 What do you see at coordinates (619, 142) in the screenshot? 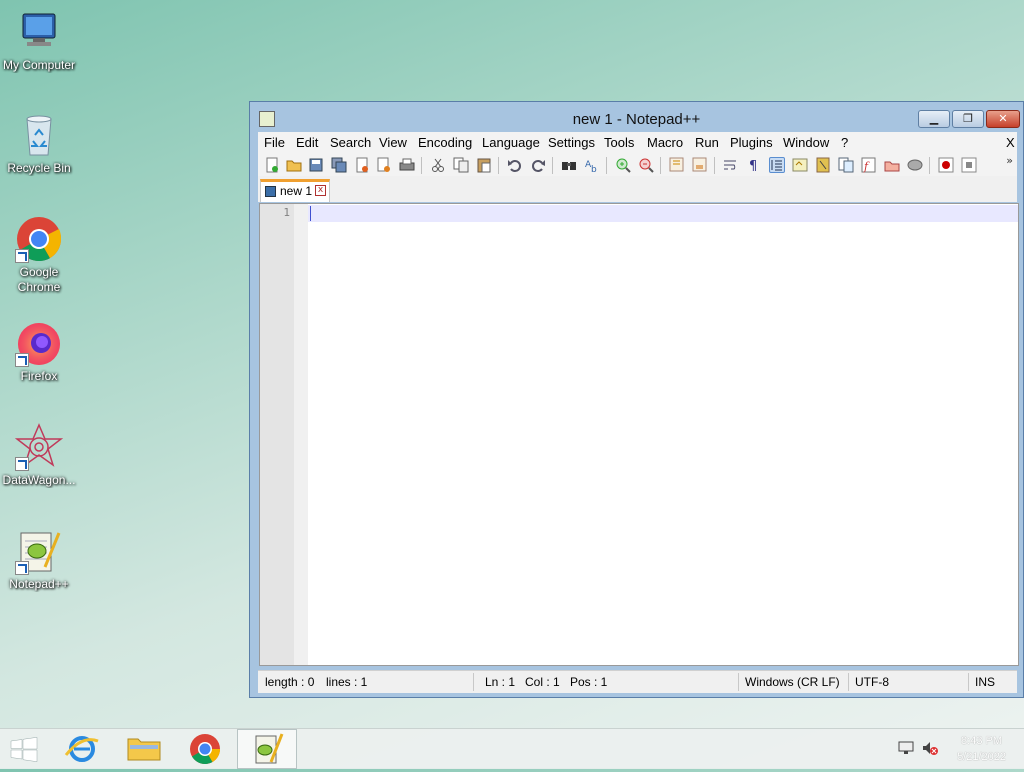
I see `menu-tools: Tools` at bounding box center [619, 142].